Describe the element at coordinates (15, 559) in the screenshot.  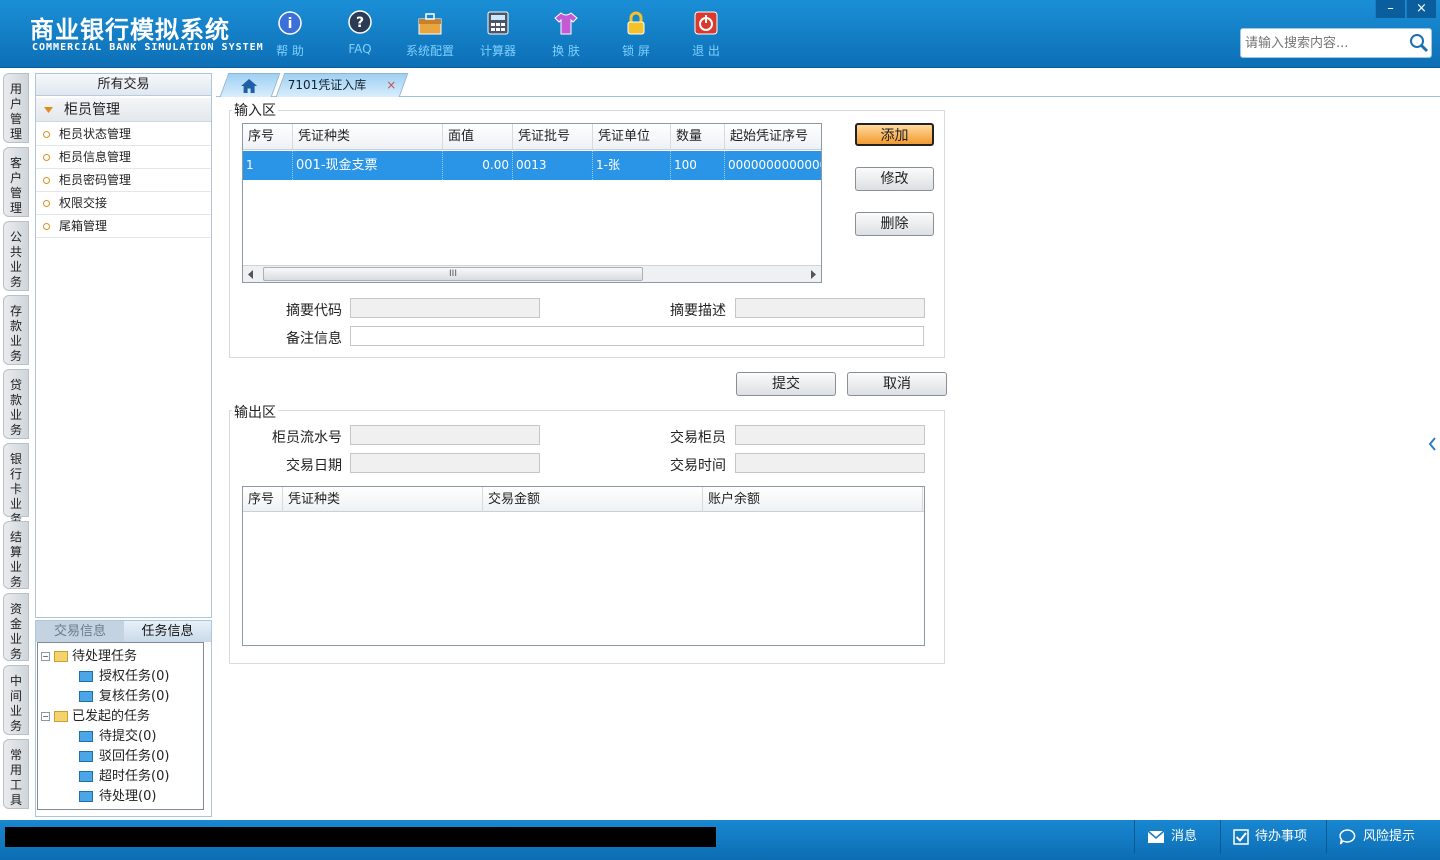
I see `side-tab-label: 结算业务` at that location.